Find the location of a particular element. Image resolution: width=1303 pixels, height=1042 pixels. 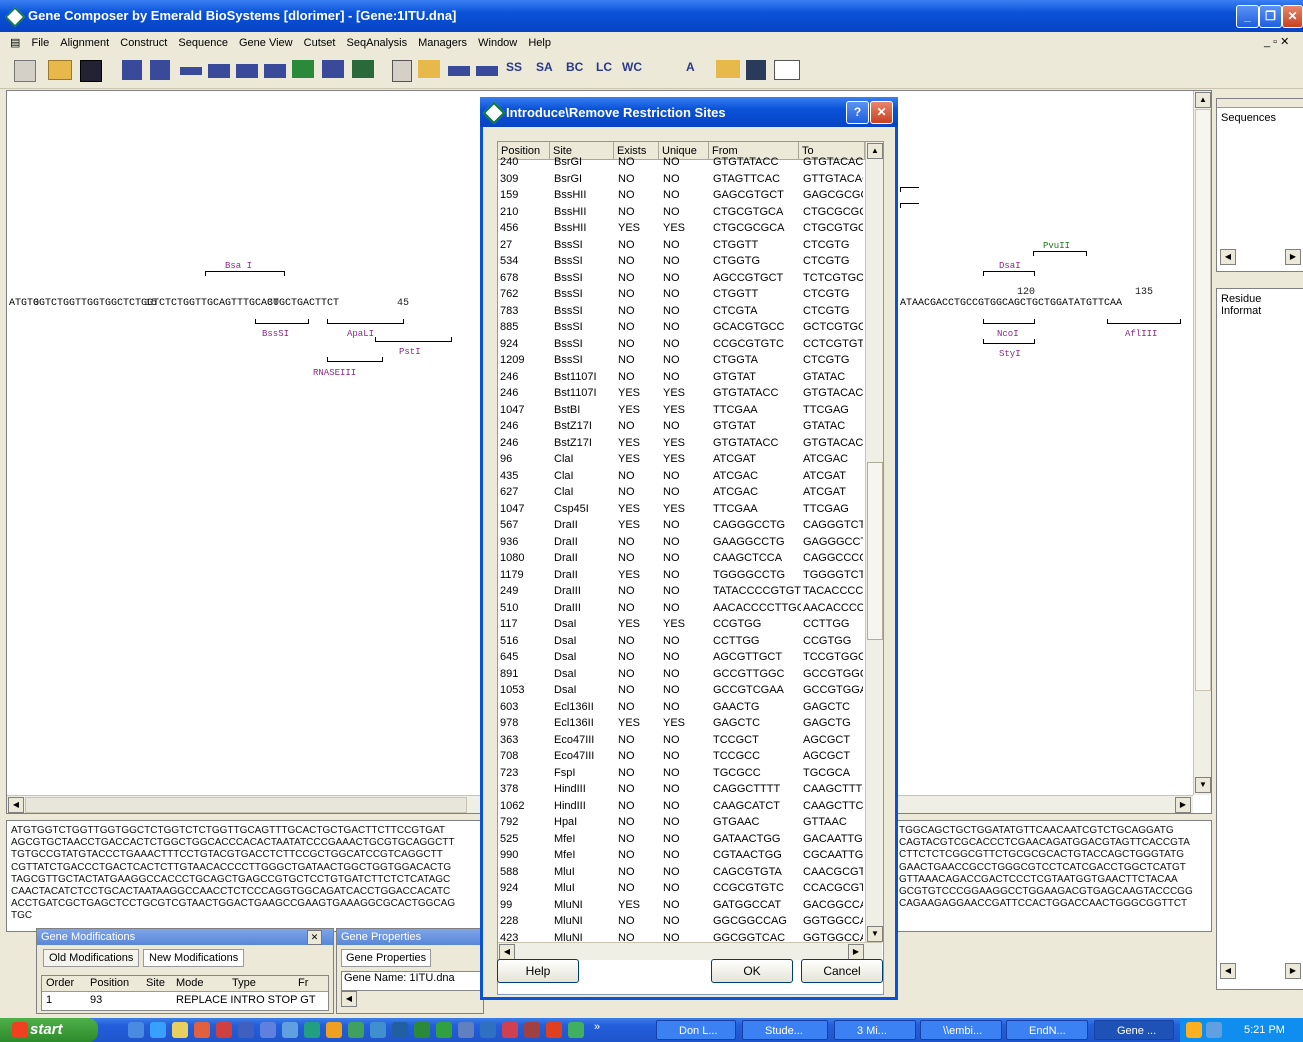

site-ncoi: NcoI is located at coordinates (1008, 334).